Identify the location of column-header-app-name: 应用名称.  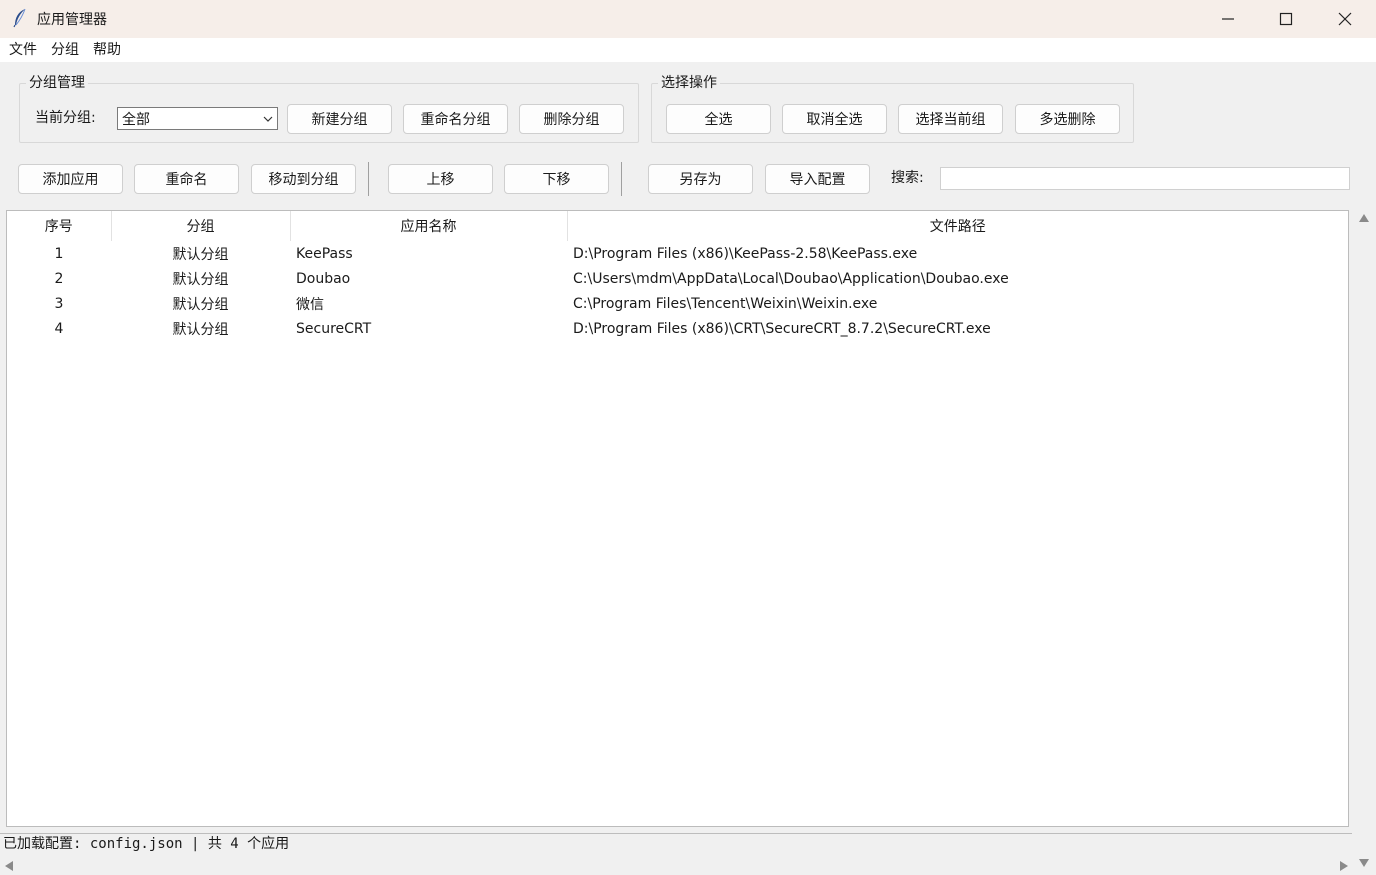
(429, 226).